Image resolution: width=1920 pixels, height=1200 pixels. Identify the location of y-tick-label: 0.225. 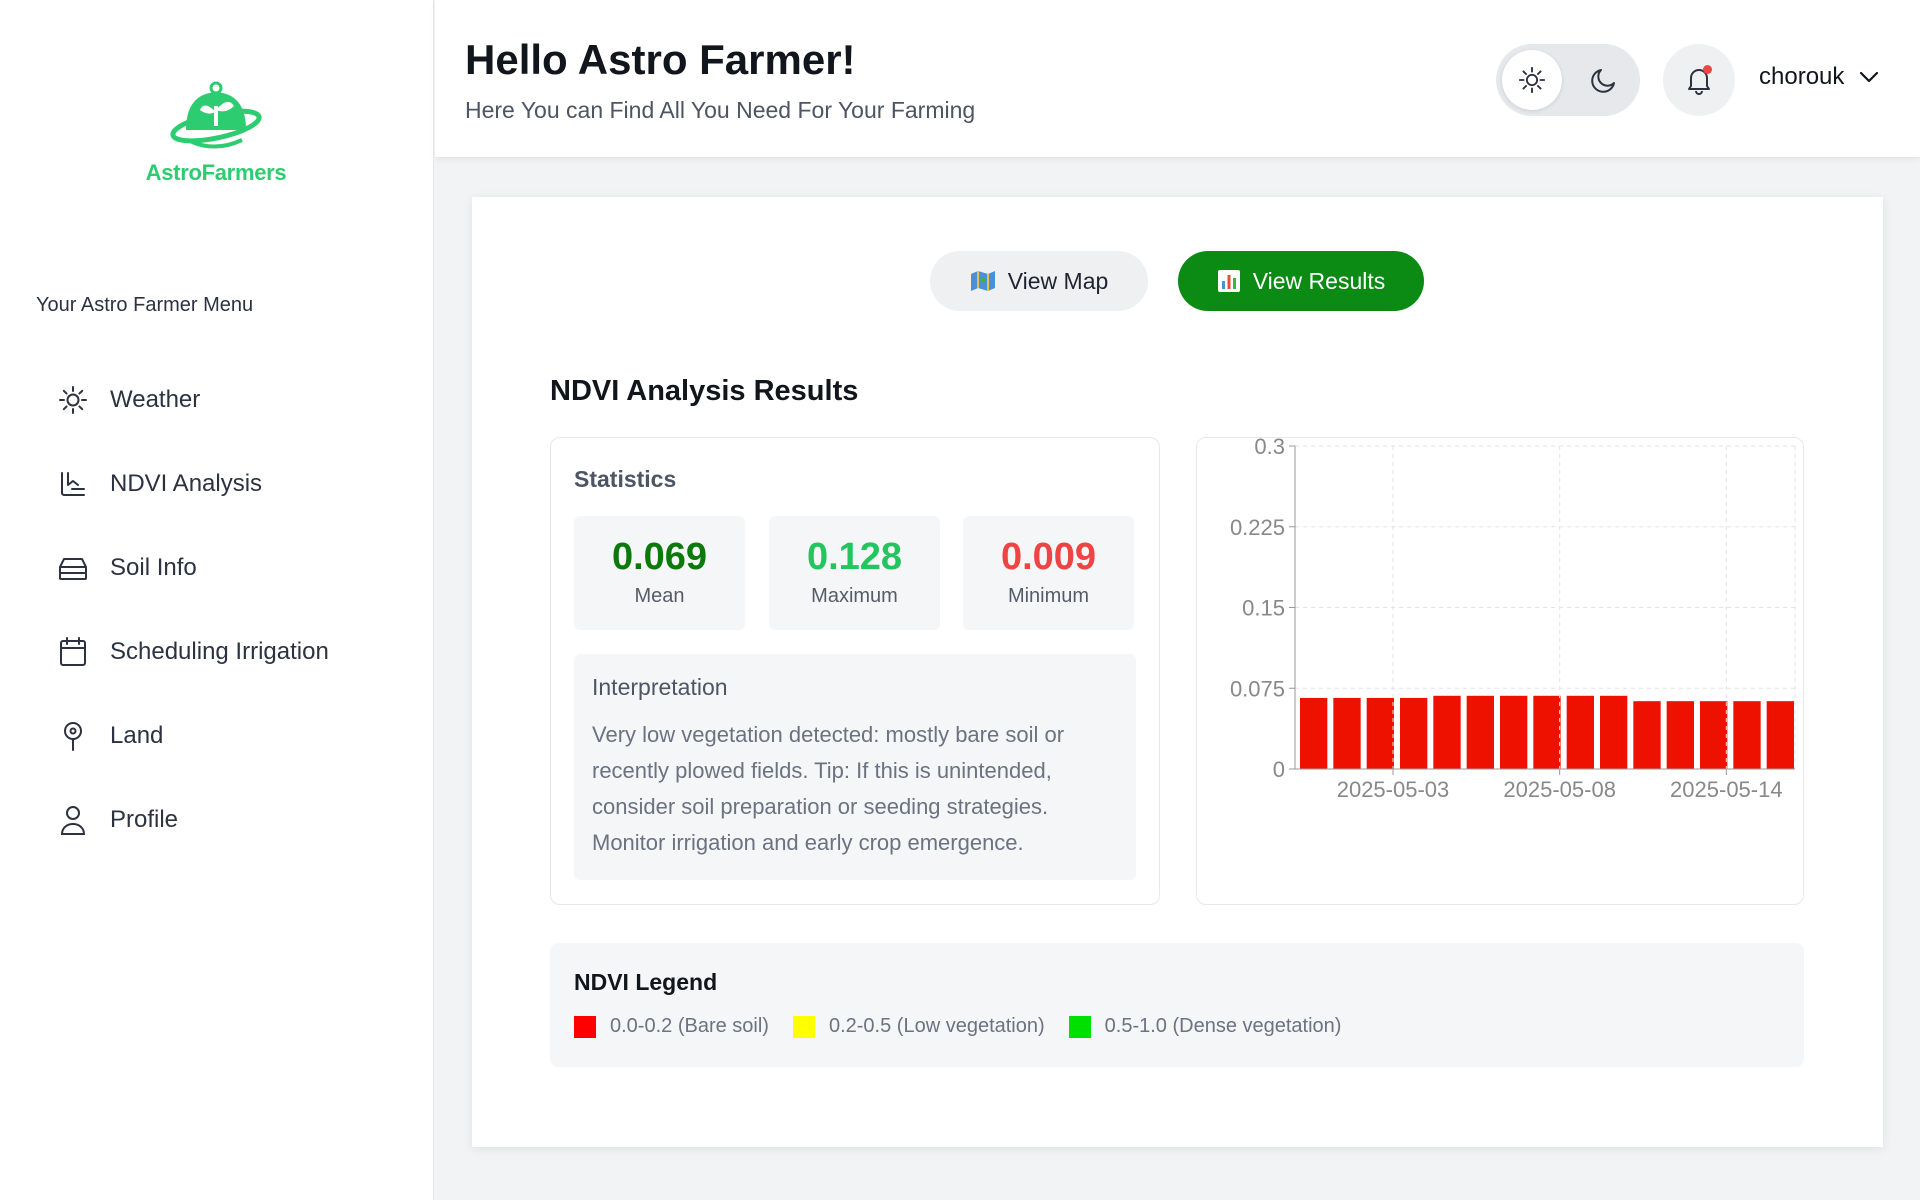
(1257, 527).